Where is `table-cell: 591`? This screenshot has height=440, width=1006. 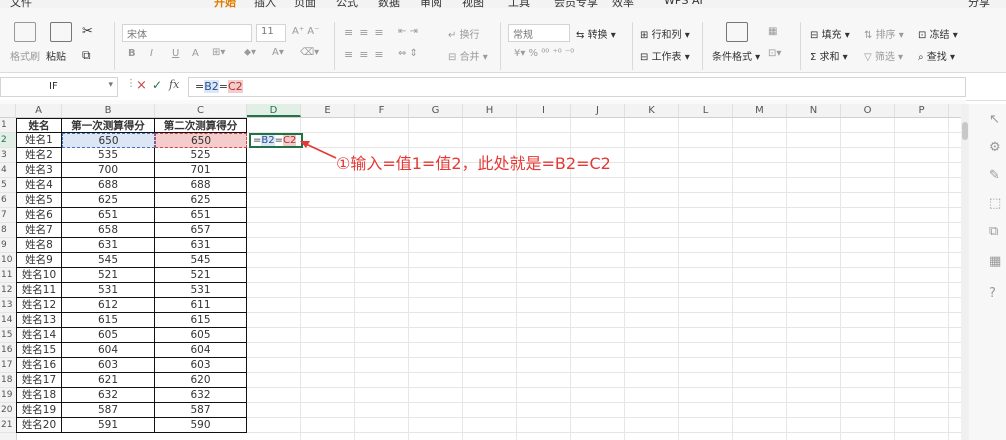 table-cell: 591 is located at coordinates (108, 425).